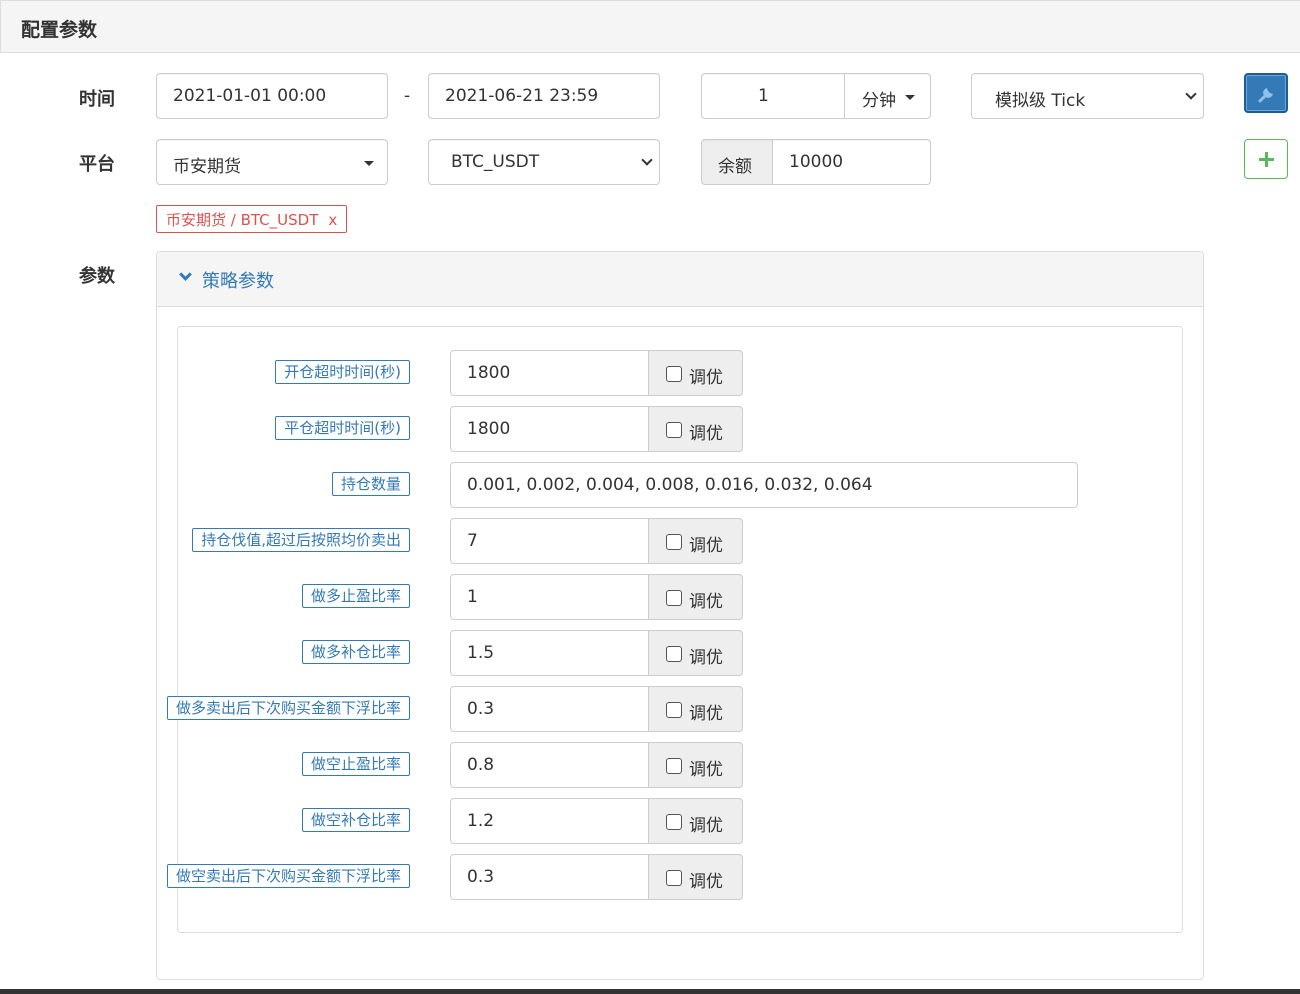  I want to click on pair-value: BTC_USDT, so click(495, 162).